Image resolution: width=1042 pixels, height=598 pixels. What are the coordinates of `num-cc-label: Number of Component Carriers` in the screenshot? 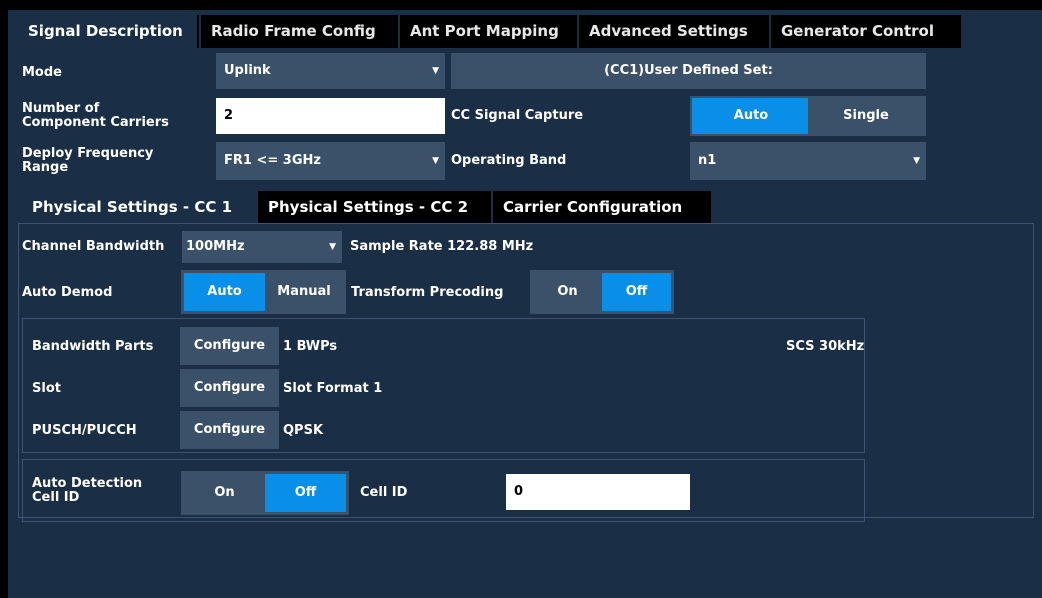 It's located at (95, 116).